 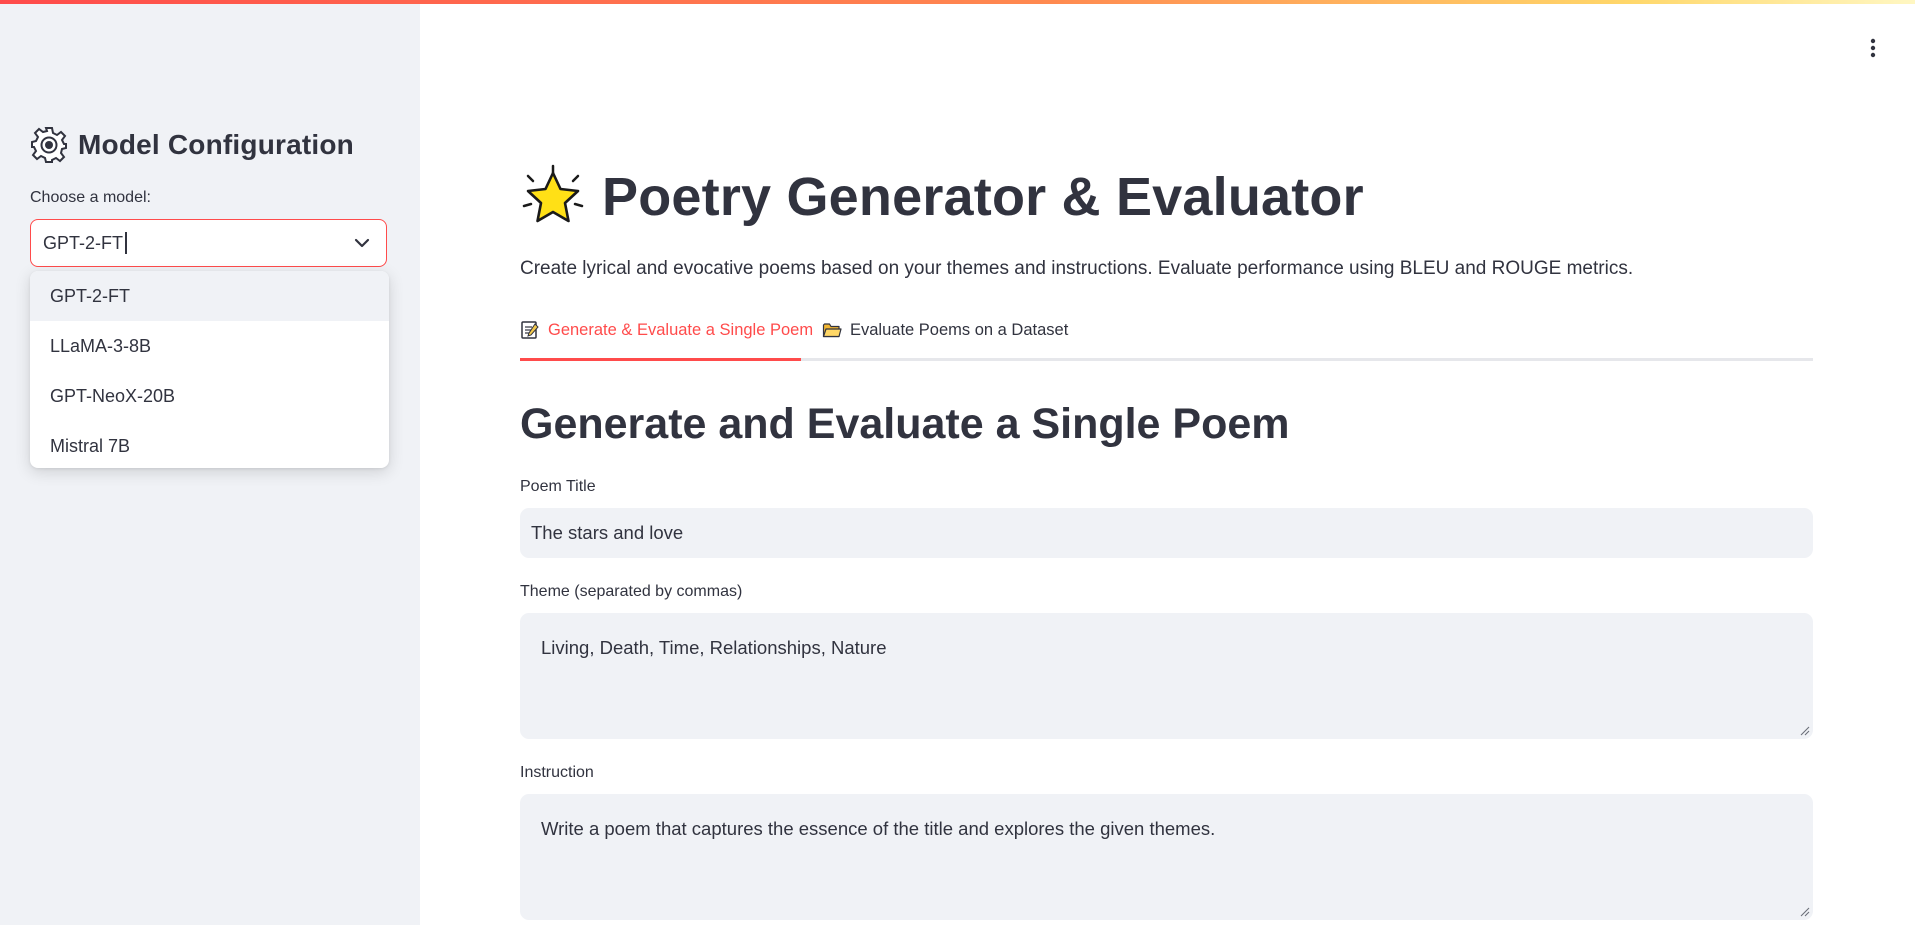 I want to click on sidebar-header: Model Configuration, so click(x=192, y=145).